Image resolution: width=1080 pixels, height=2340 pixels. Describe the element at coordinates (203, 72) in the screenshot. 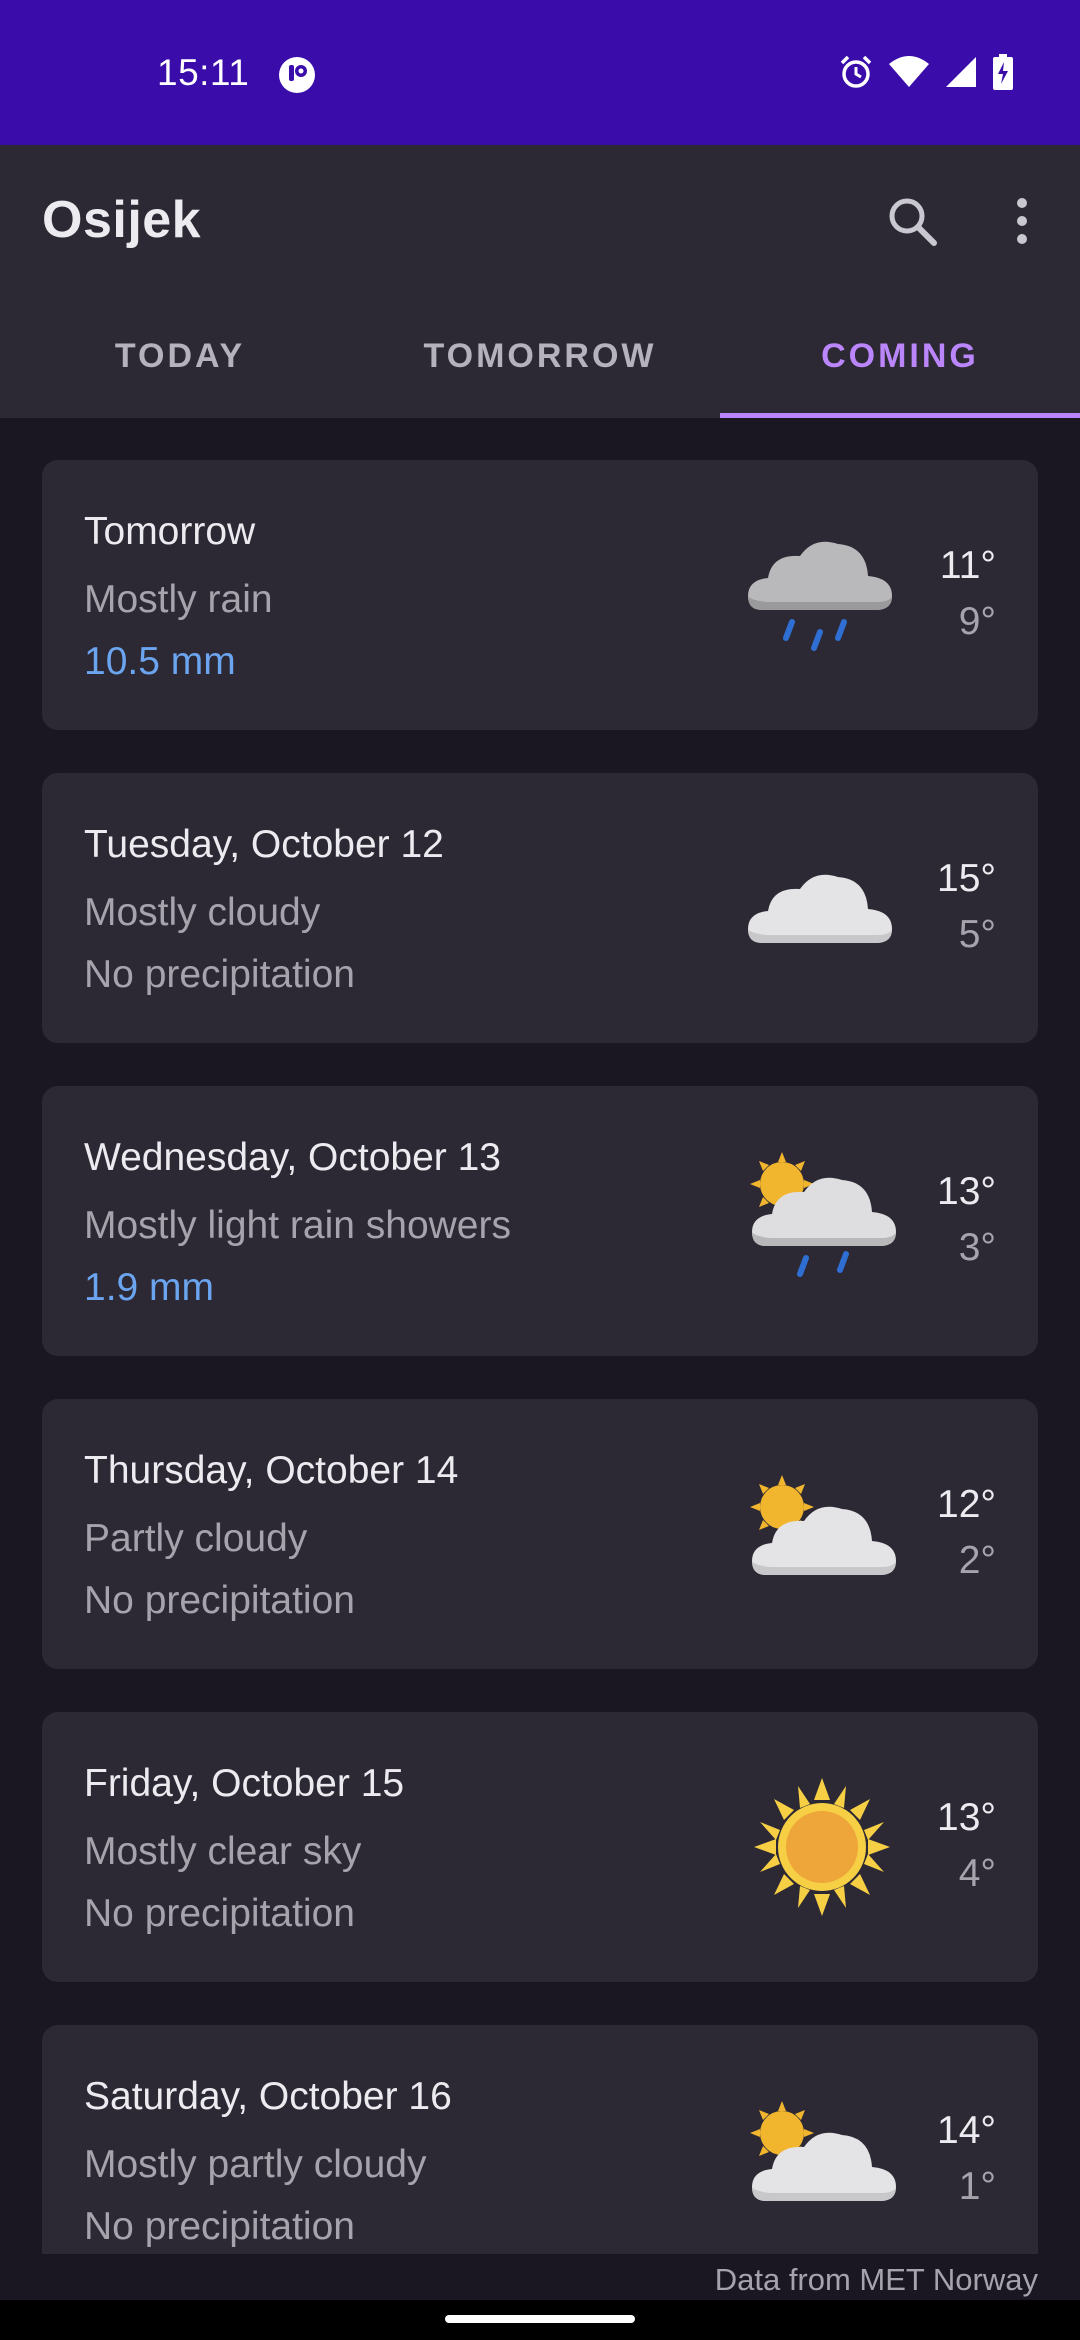

I see `status-time: 15:11` at that location.